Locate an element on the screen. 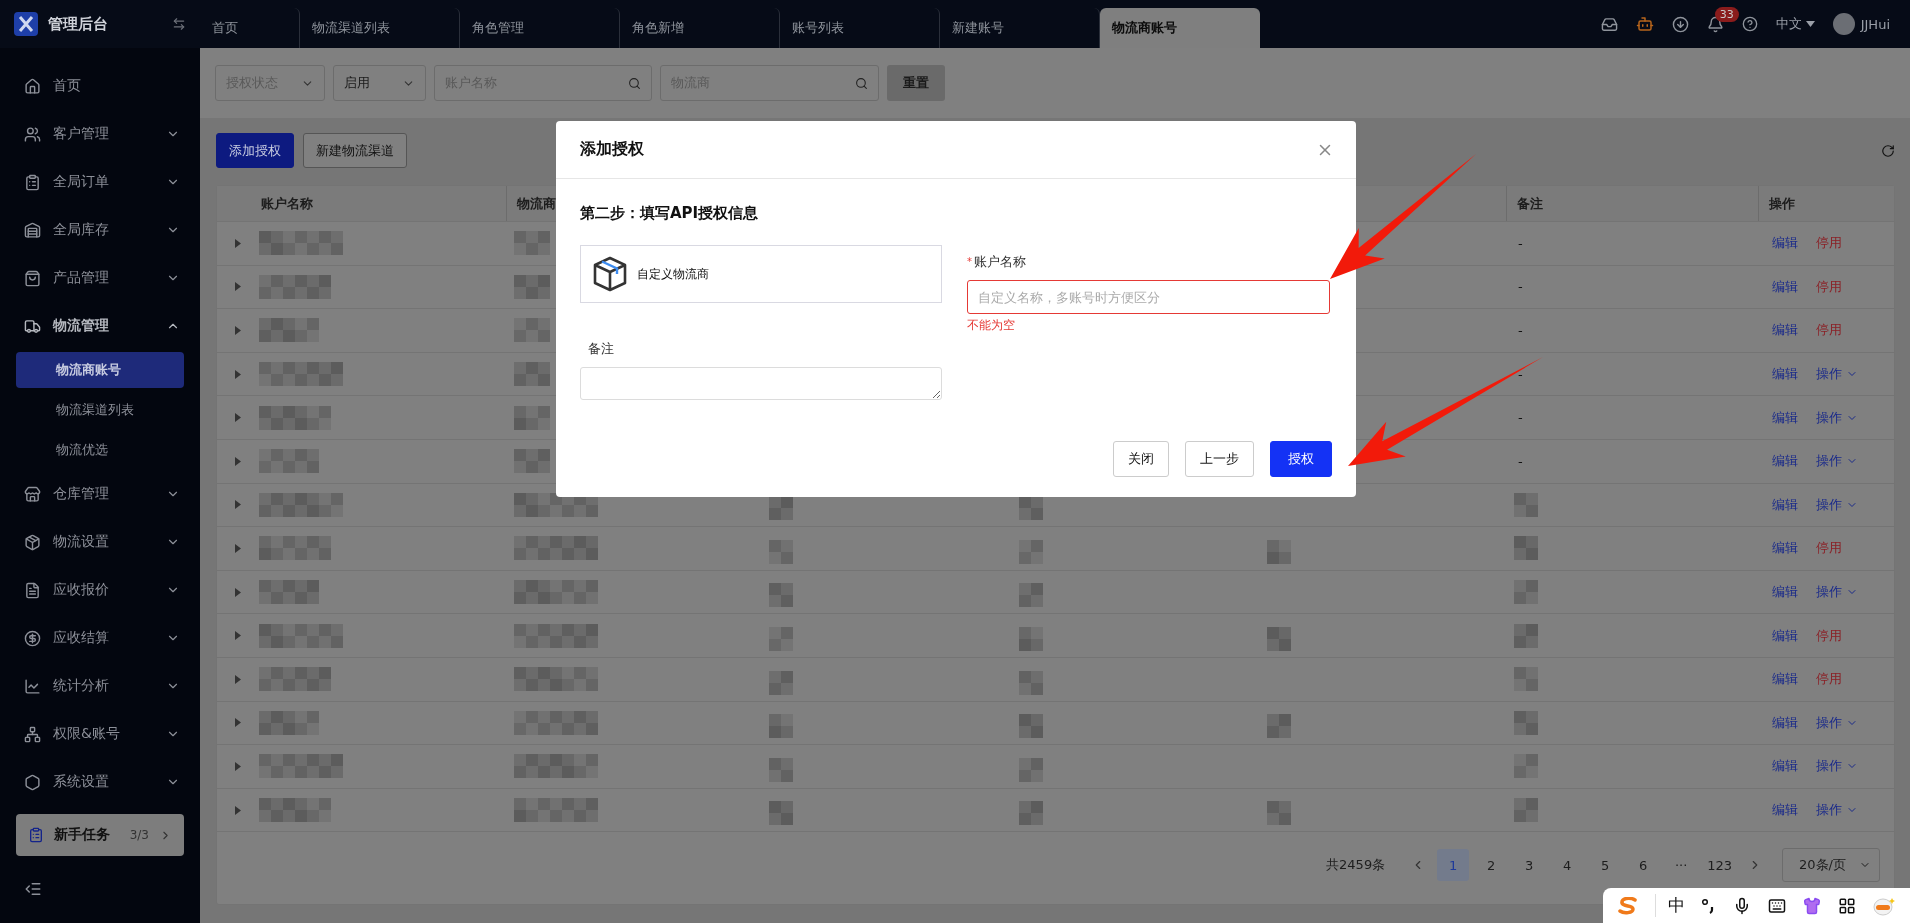 This screenshot has width=1910, height=923. keyboard-icon is located at coordinates (1777, 905).